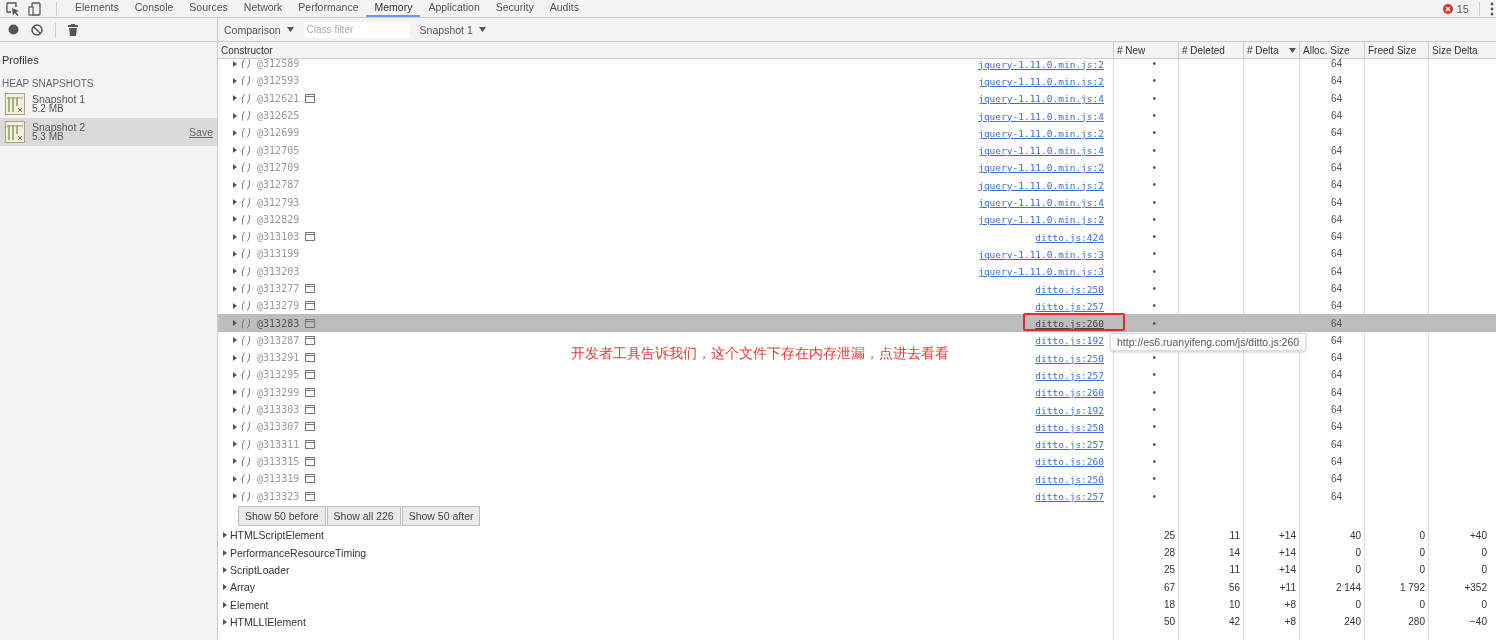 Image resolution: width=1496 pixels, height=640 pixels. I want to click on source-link: ditto.js:424, so click(1069, 237).